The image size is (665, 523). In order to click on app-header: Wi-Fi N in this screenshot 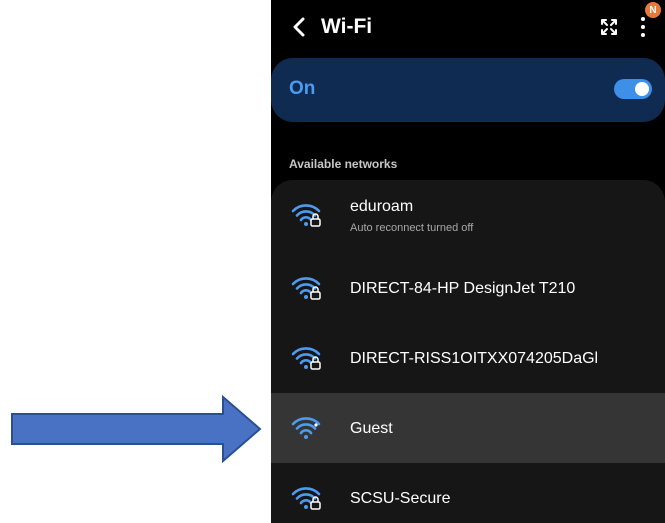, I will do `click(468, 27)`.